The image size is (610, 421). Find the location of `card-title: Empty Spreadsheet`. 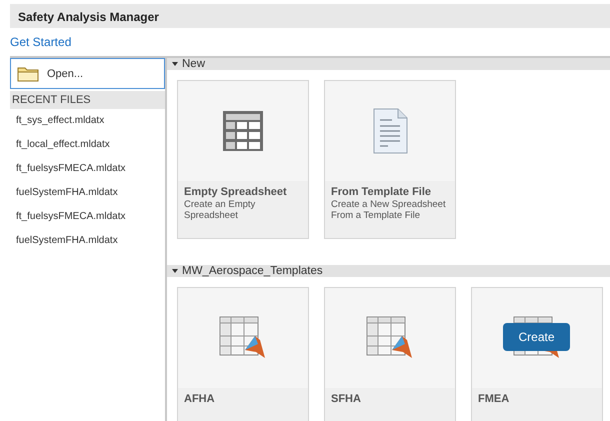

card-title: Empty Spreadsheet is located at coordinates (236, 192).